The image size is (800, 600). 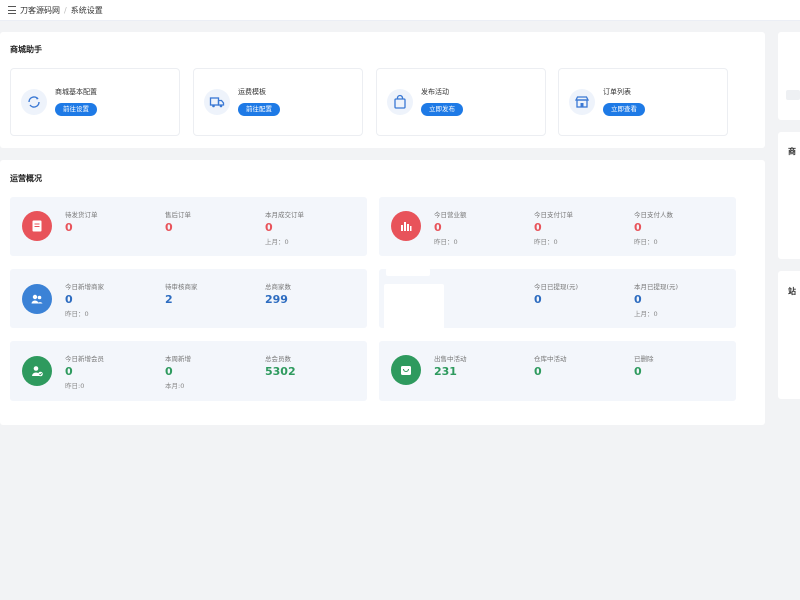 What do you see at coordinates (450, 227) in the screenshot?
I see `stat-today-revenue: 今日营业额 0 昨日：0` at bounding box center [450, 227].